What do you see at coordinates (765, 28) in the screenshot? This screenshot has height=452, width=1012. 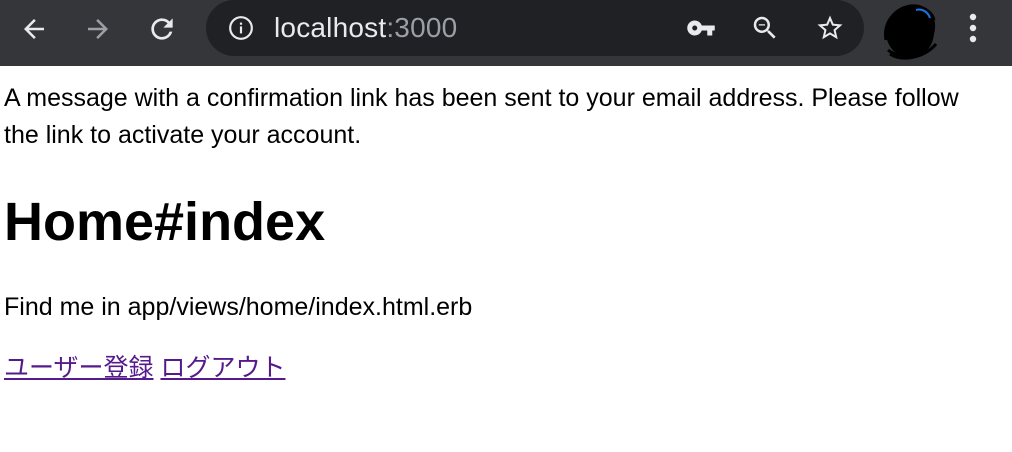 I see `zoom-out-icon` at bounding box center [765, 28].